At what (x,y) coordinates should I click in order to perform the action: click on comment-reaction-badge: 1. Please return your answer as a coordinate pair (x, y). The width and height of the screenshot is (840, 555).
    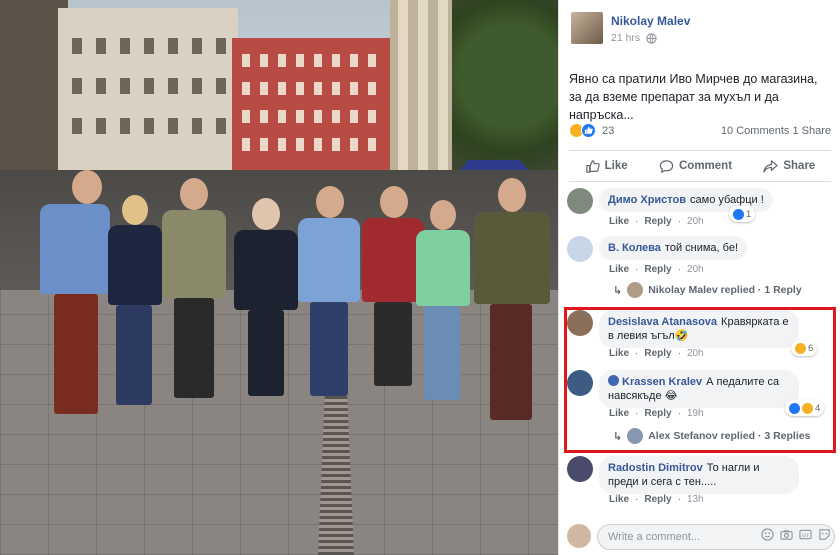
    Looking at the image, I should click on (742, 214).